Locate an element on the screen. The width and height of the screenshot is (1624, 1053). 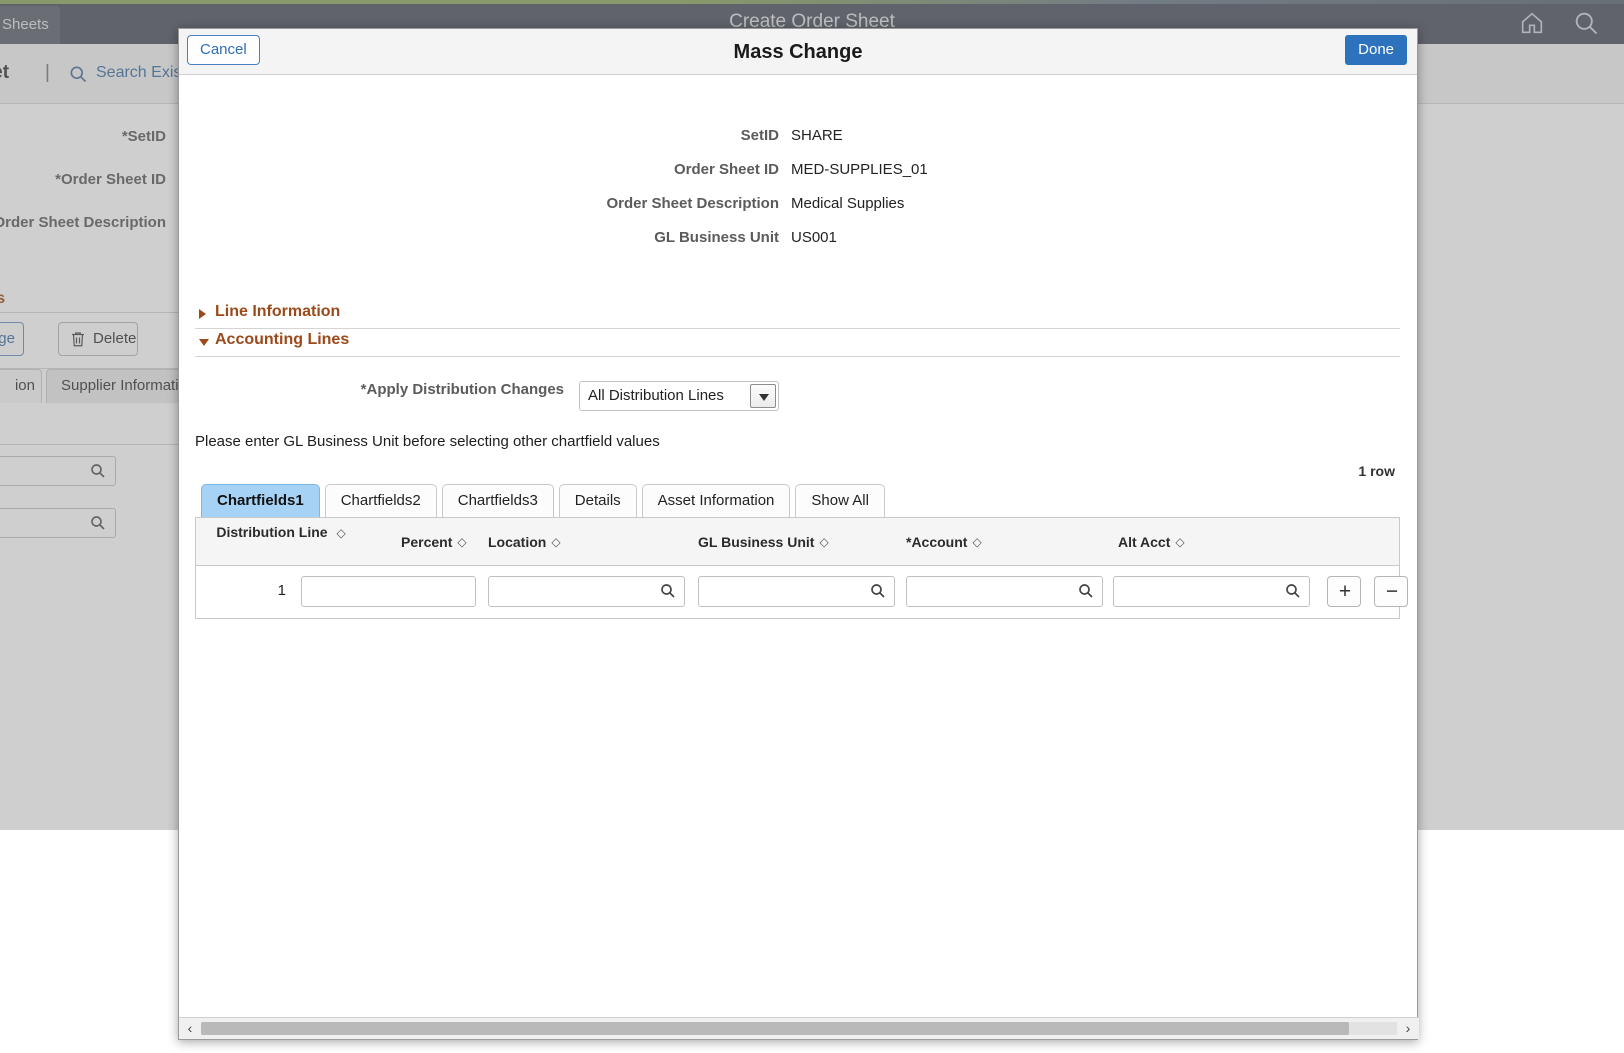
modal-title: Mass Change is located at coordinates (798, 52).